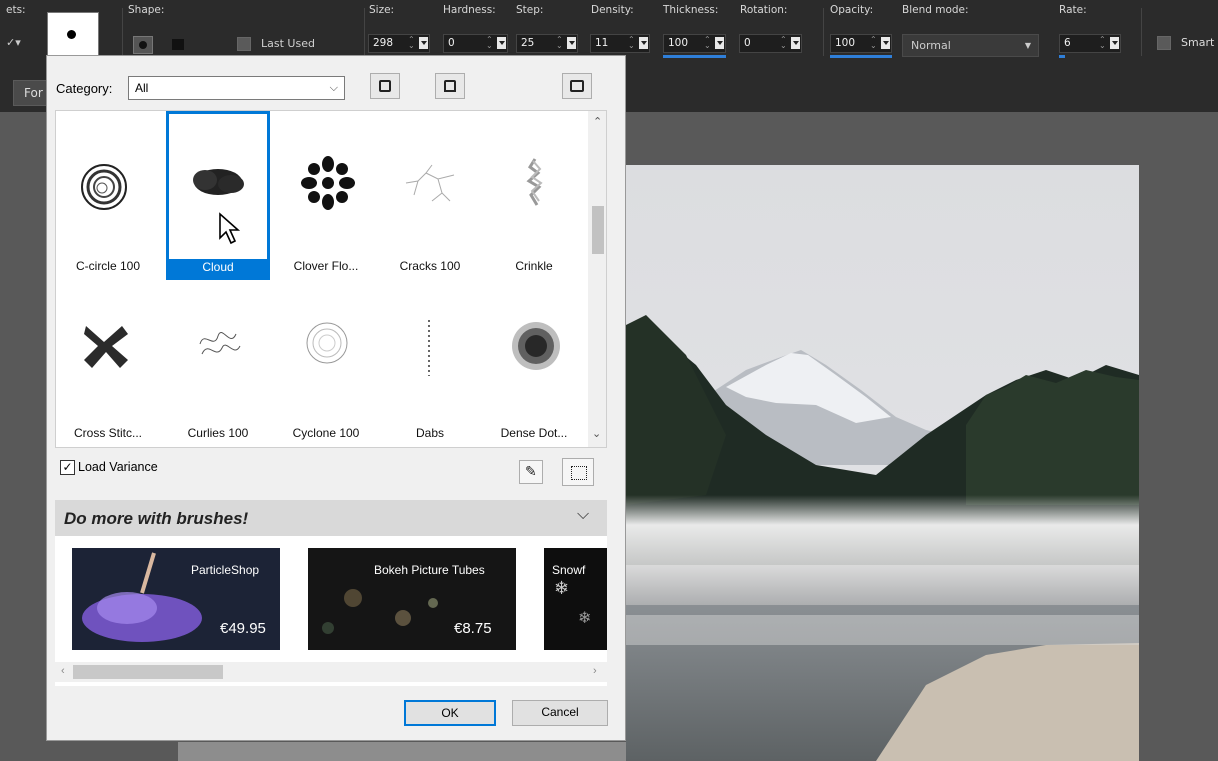 This screenshot has height=761, width=1218. What do you see at coordinates (560, 713) in the screenshot?
I see `cancel-button: Cancel` at bounding box center [560, 713].